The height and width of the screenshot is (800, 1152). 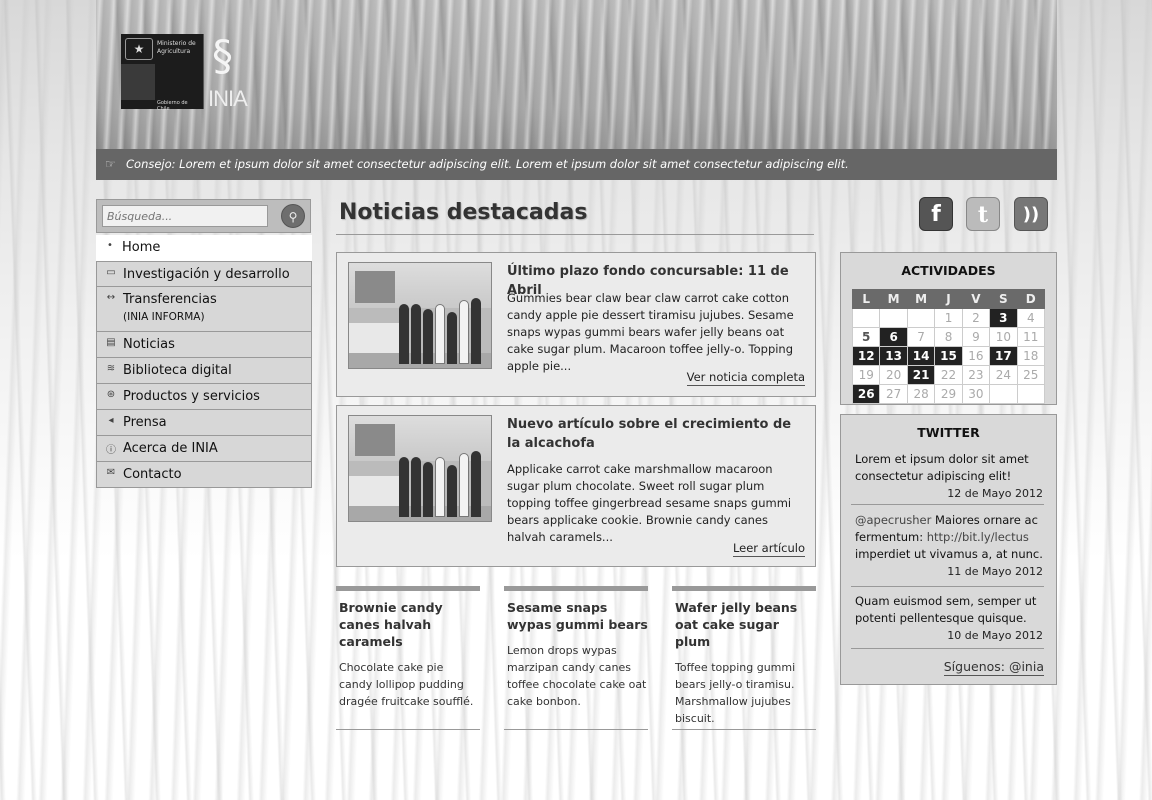 What do you see at coordinates (170, 448) in the screenshot?
I see `sidebar-item-label: Acerca de INIA` at bounding box center [170, 448].